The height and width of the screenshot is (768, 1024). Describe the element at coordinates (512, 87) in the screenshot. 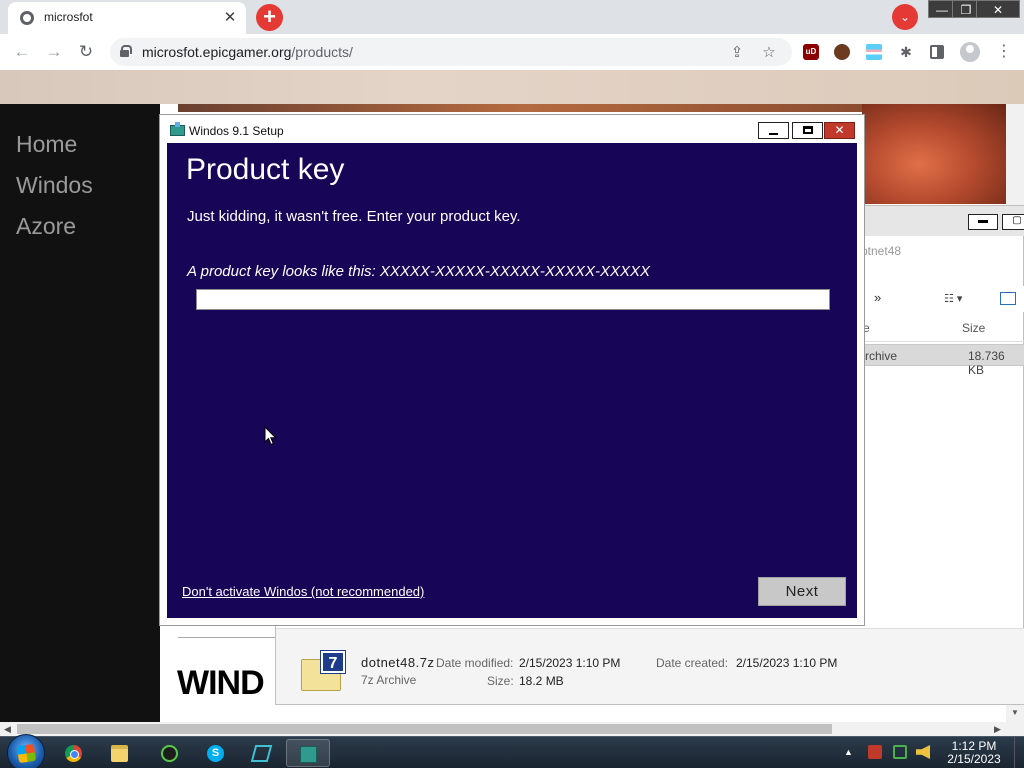

I see `page-banner` at that location.